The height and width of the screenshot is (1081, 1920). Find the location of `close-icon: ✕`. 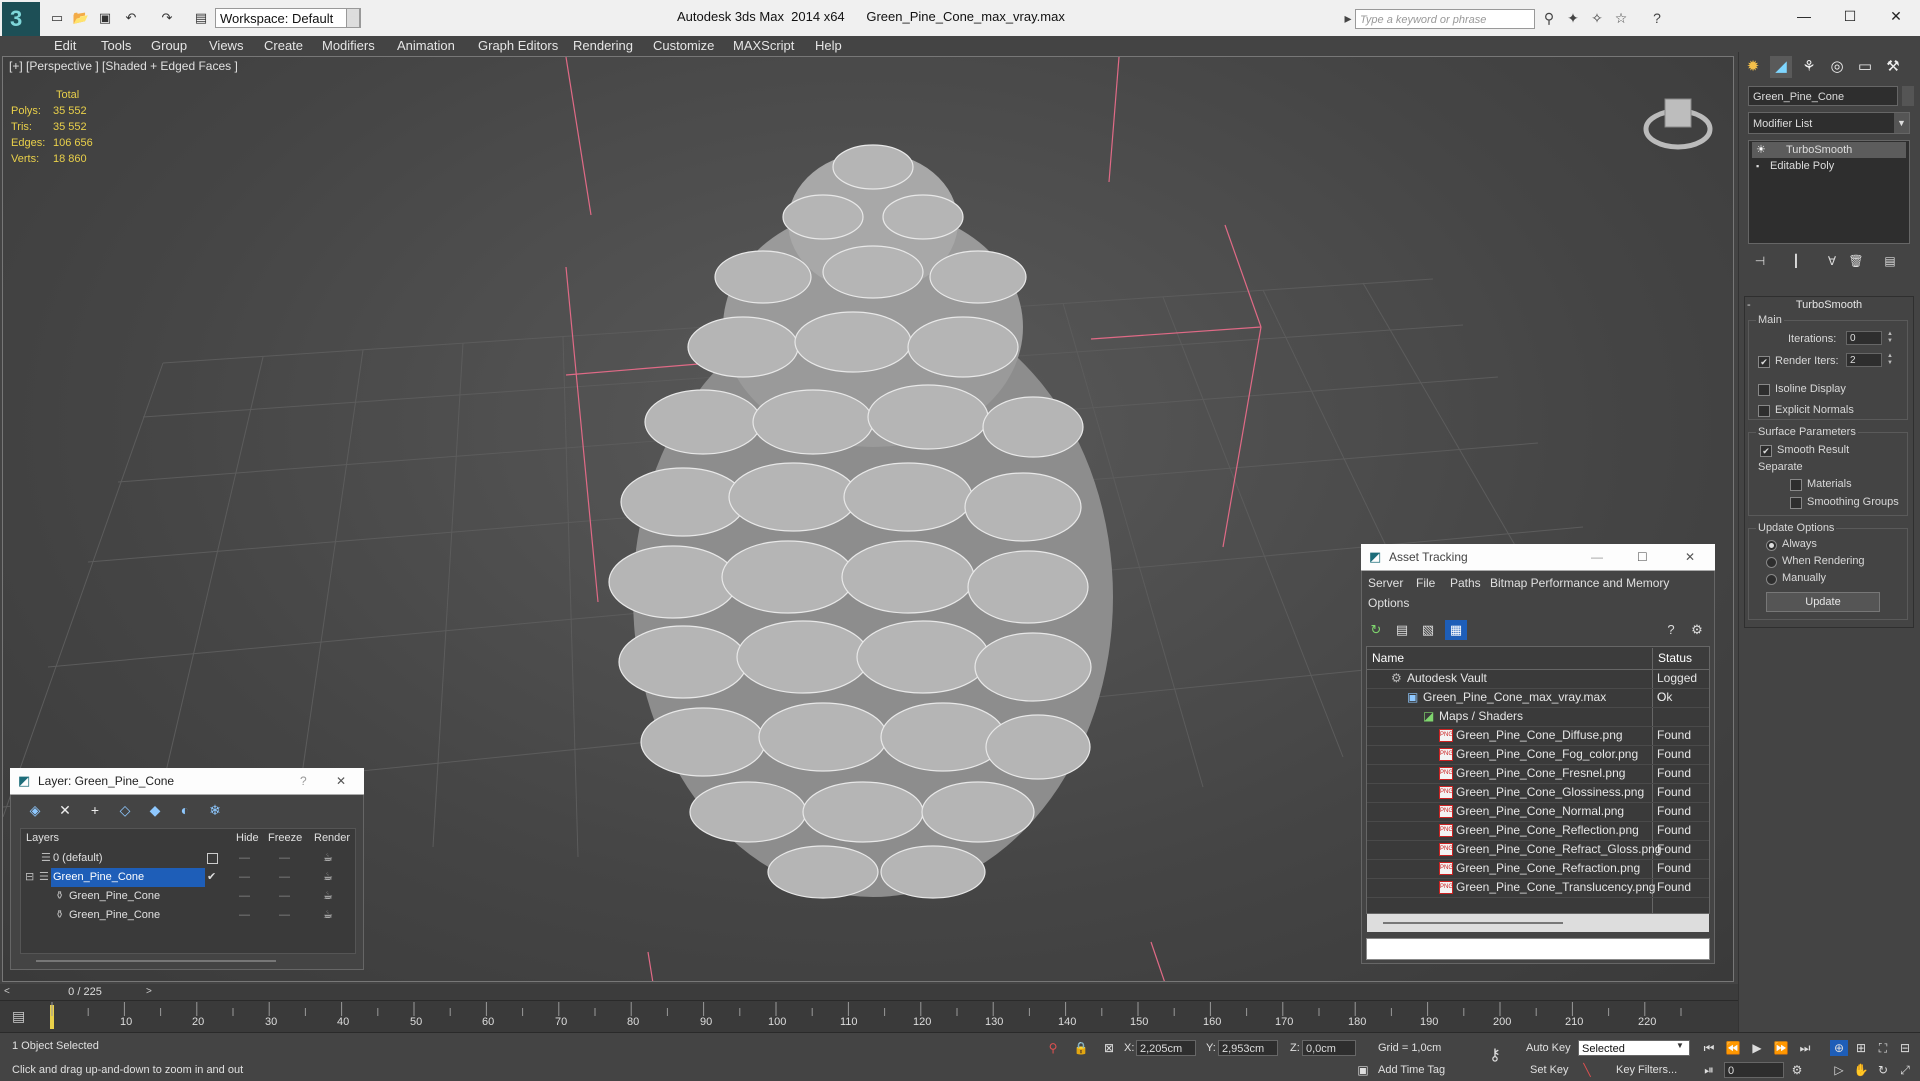

close-icon: ✕ is located at coordinates (1896, 16).